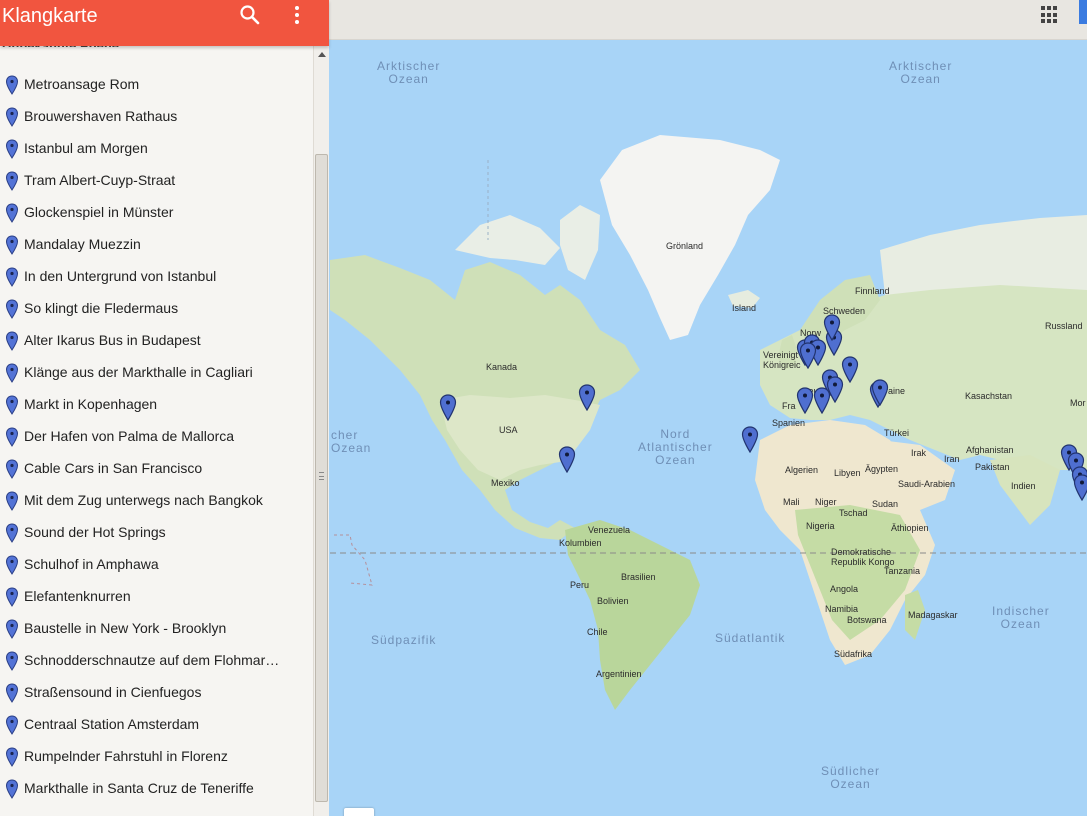 Image resolution: width=1087 pixels, height=816 pixels. I want to click on list-item-label: Mit dem Zug unterwegs nach Bangkok, so click(143, 500).